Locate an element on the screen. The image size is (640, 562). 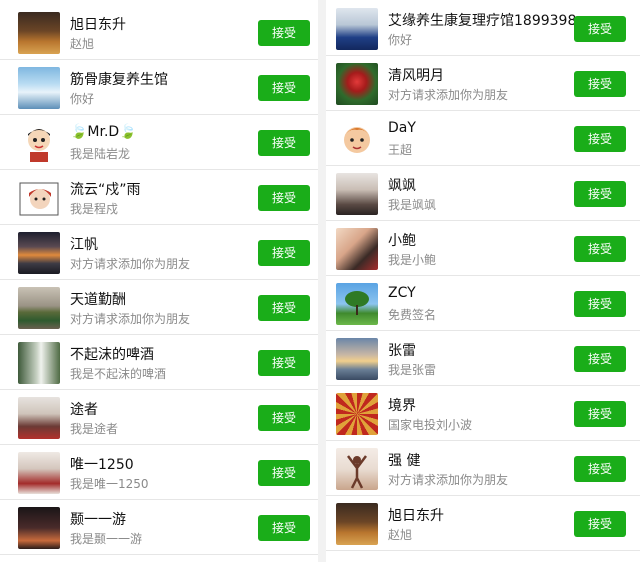
request-message: 我是张雷 is located at coordinates (412, 370).